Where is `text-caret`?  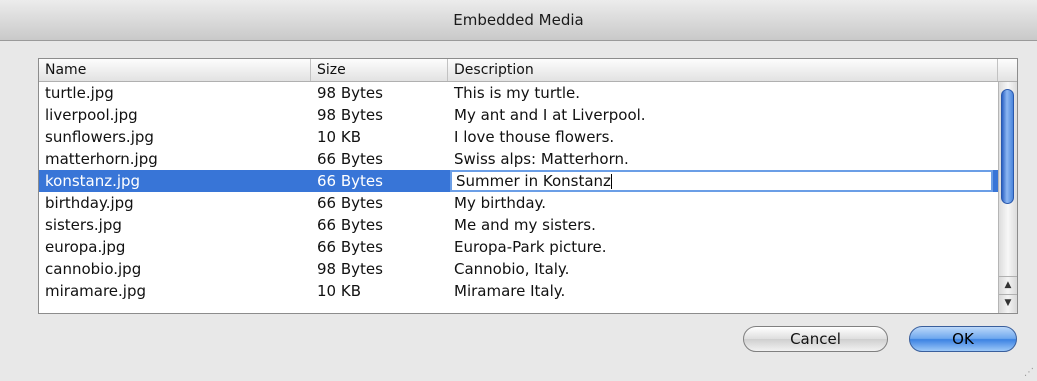 text-caret is located at coordinates (611, 181).